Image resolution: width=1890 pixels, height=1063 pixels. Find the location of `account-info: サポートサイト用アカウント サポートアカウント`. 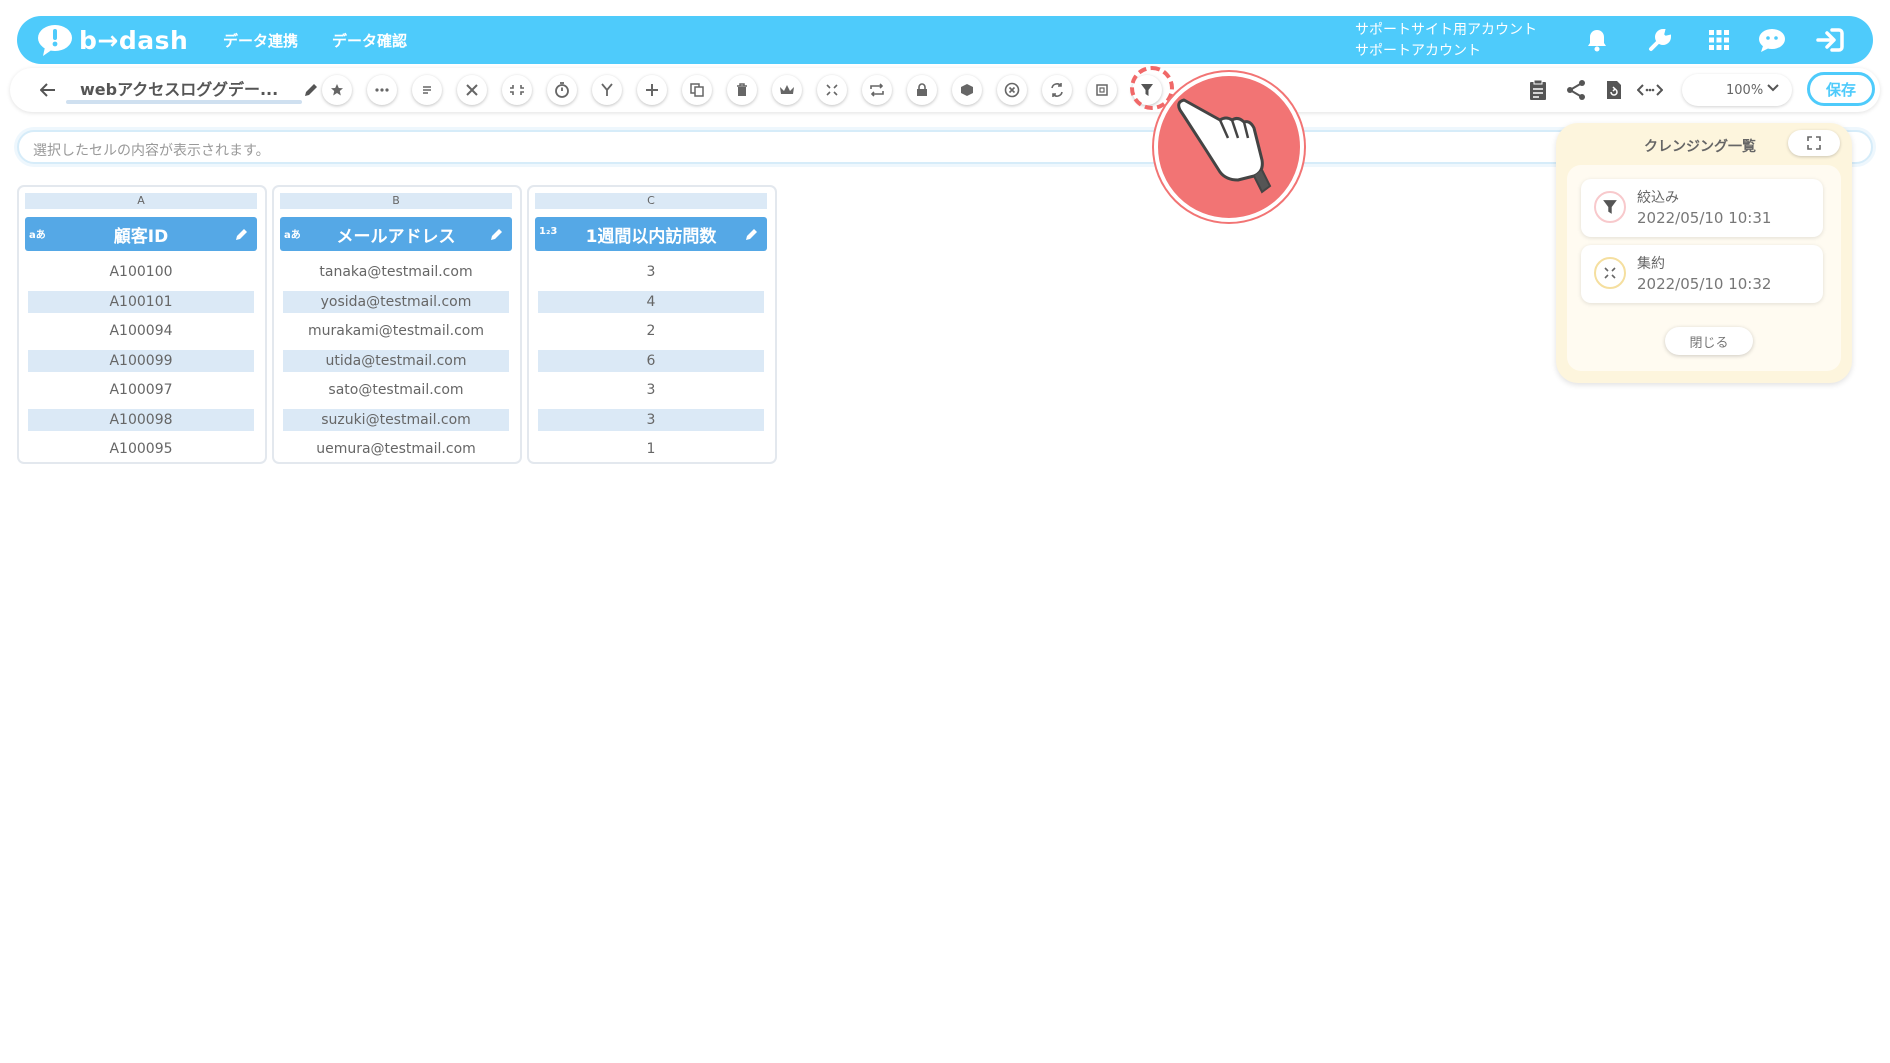

account-info: サポートサイト用アカウント サポートアカウント is located at coordinates (1446, 41).